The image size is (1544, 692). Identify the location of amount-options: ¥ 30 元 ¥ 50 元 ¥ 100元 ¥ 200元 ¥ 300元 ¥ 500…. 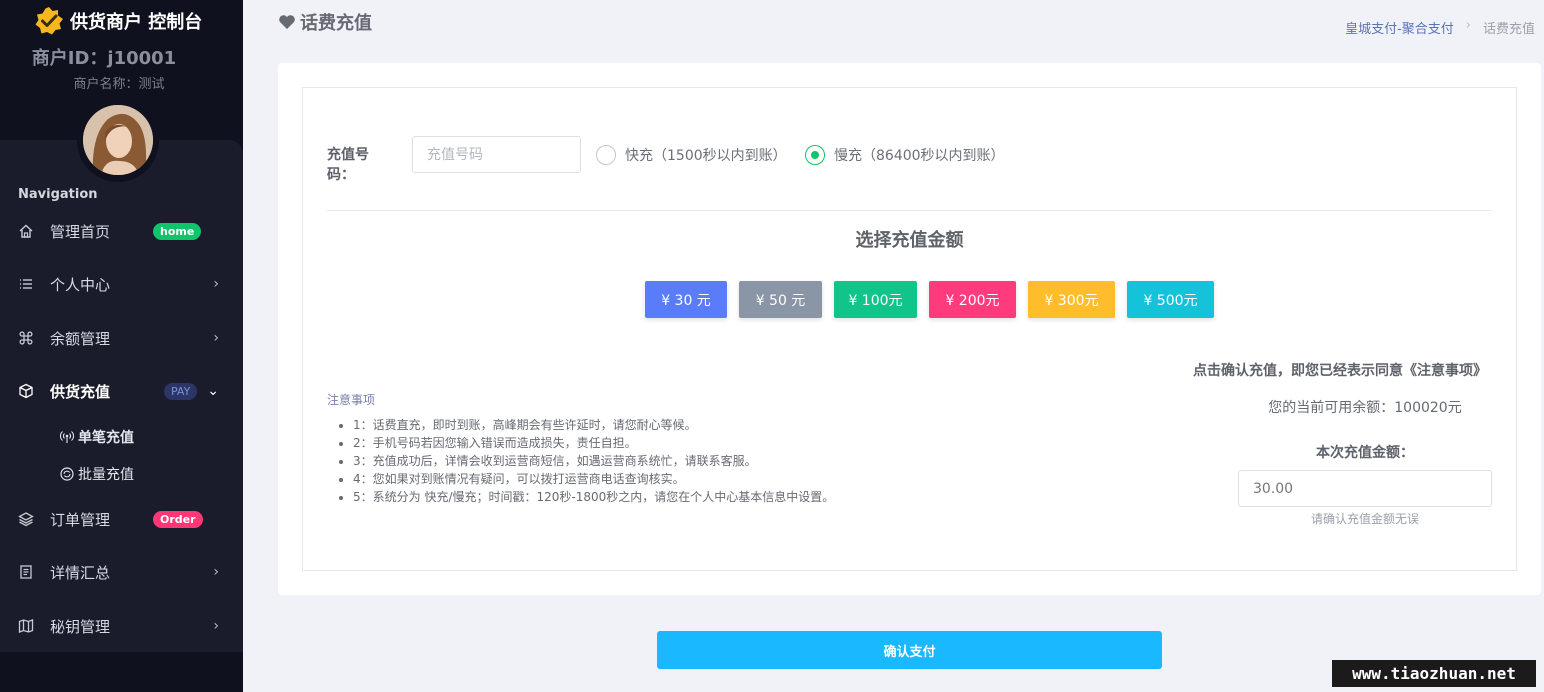
(929, 299).